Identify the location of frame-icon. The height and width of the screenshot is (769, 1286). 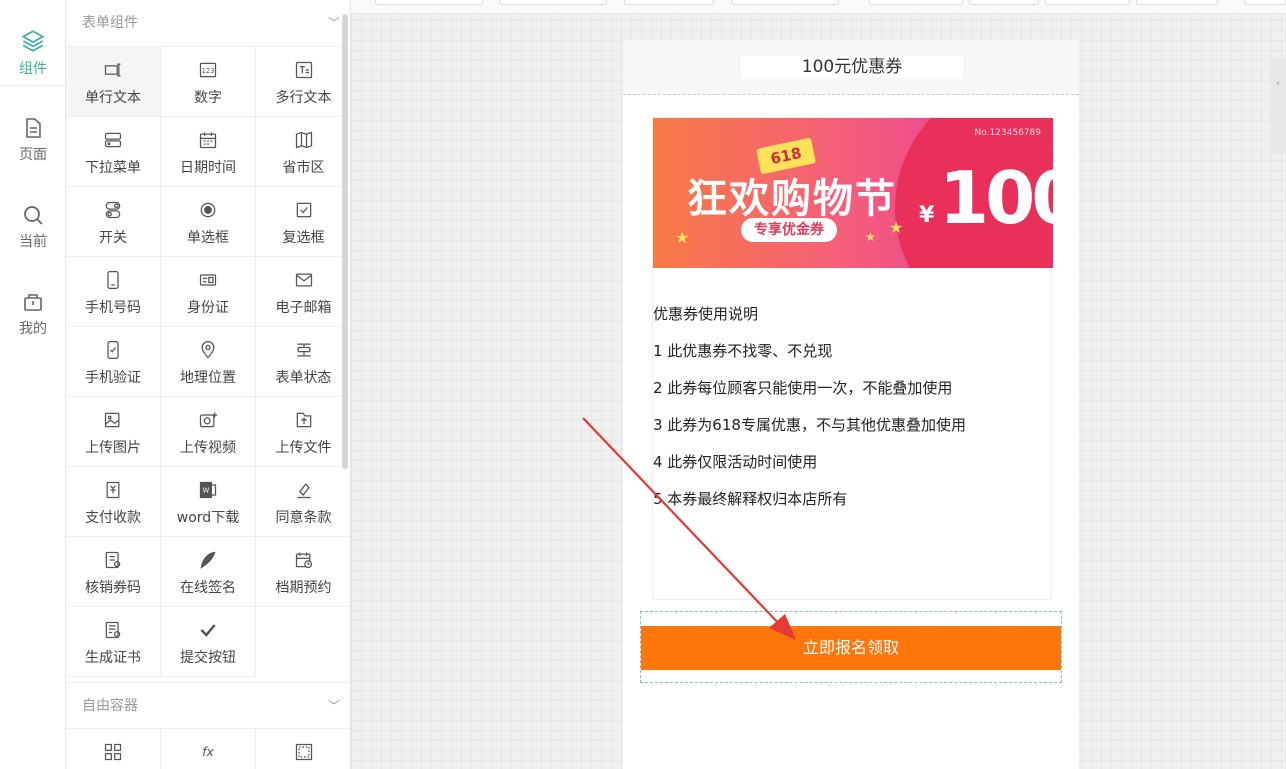
(303, 752).